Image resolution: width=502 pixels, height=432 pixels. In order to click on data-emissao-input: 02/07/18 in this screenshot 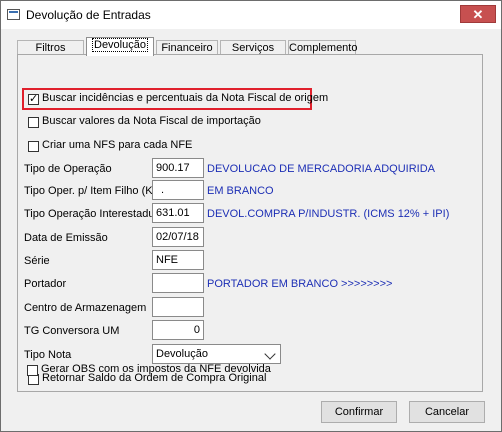, I will do `click(178, 237)`.